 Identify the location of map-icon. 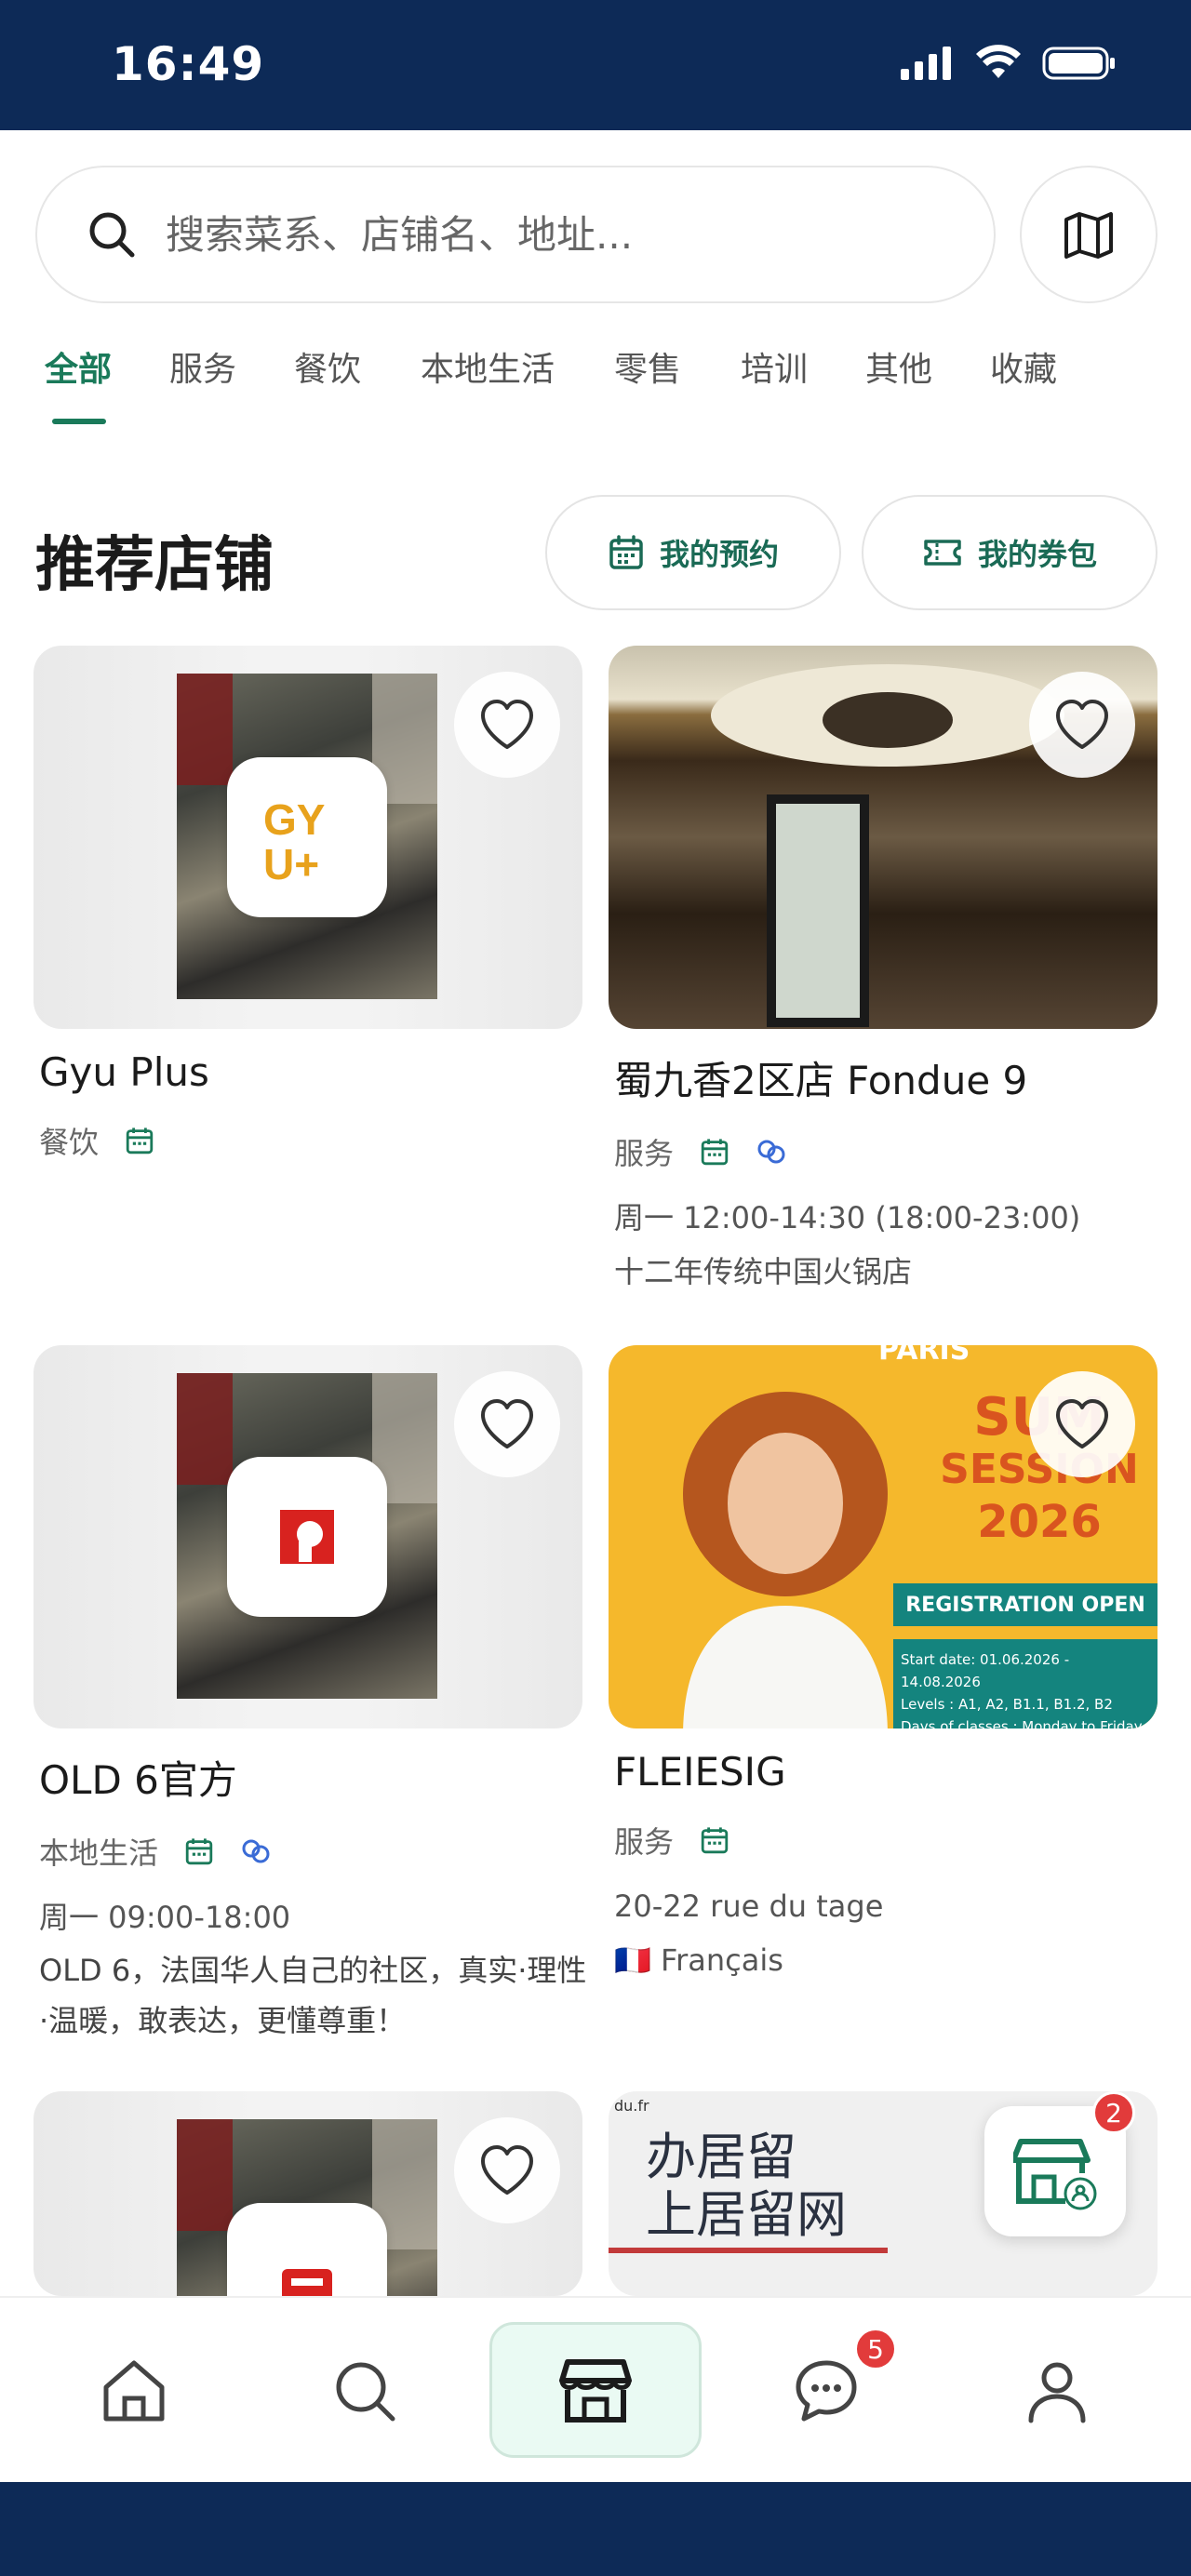
(1088, 235).